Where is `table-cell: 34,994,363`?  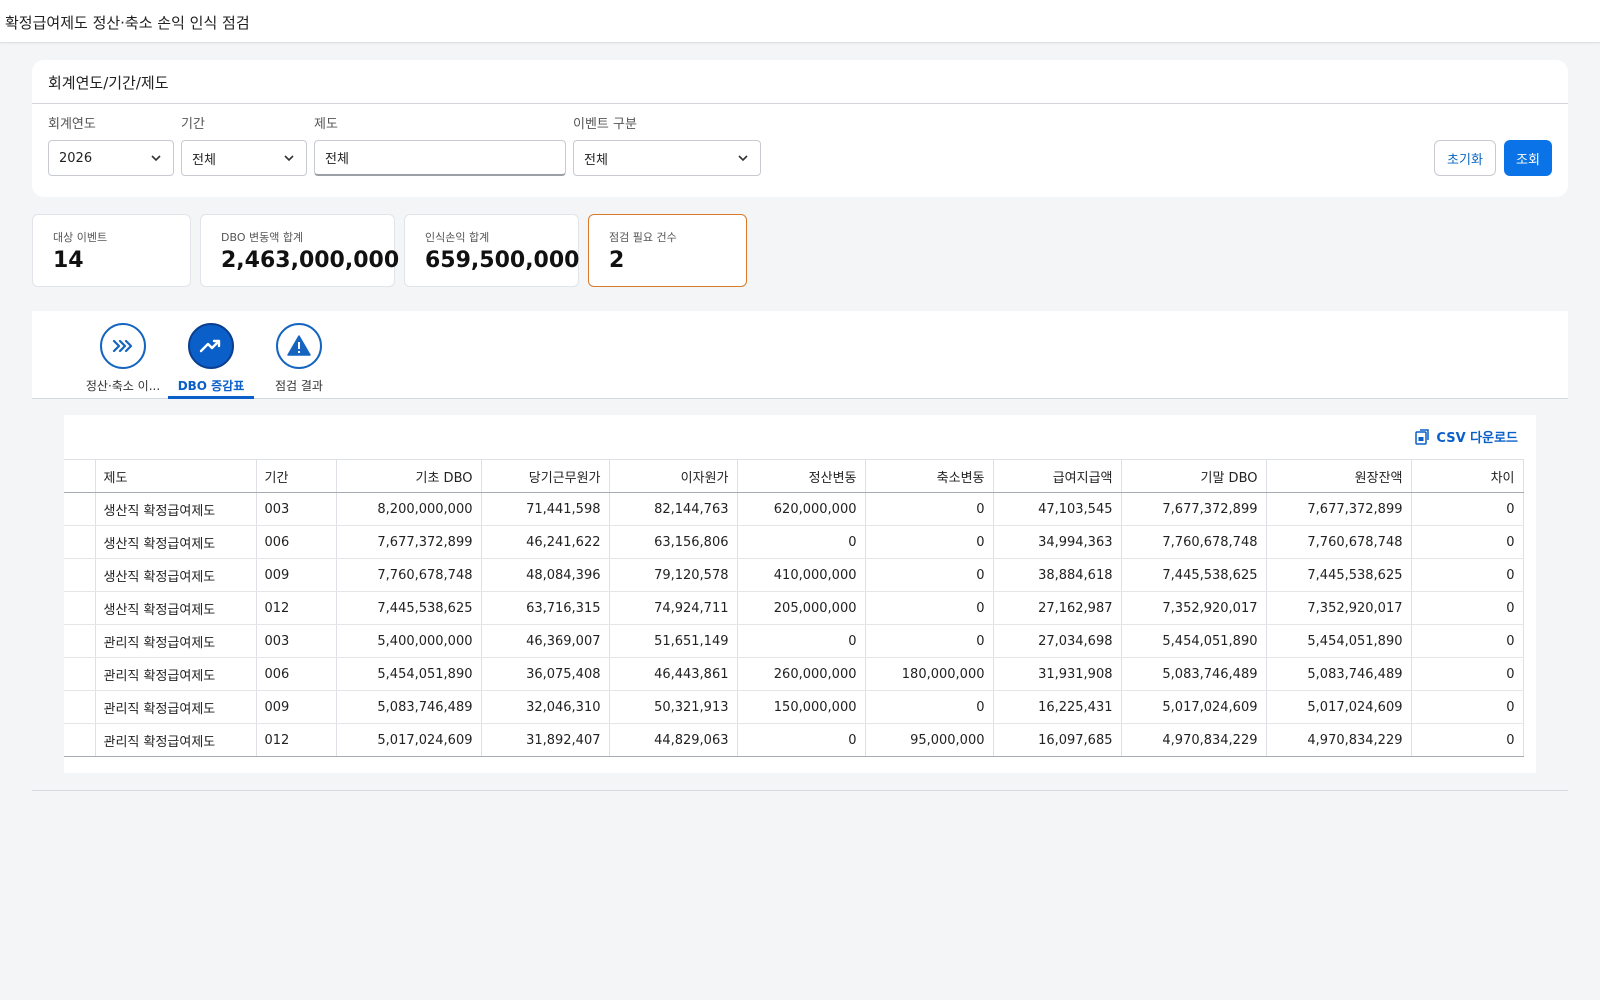 table-cell: 34,994,363 is located at coordinates (1057, 542).